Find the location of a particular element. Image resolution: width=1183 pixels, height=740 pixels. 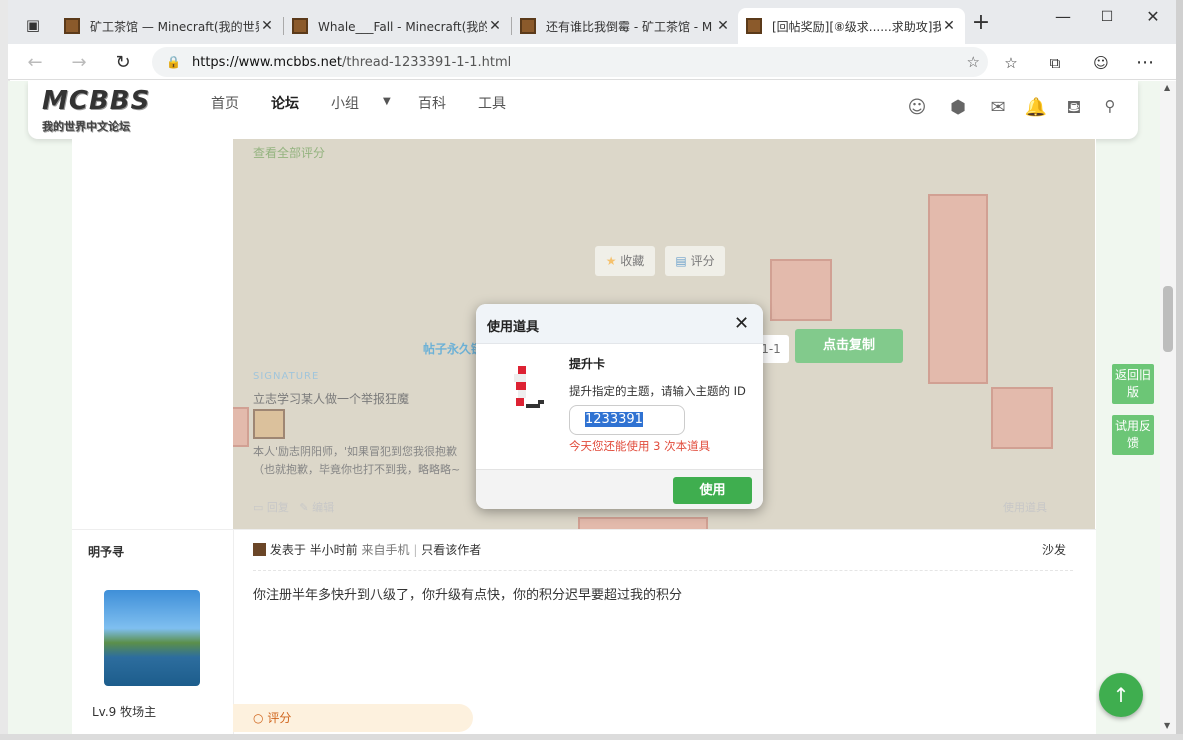

browser-tab: Whale___Fall - Minecraft(我的世 ✕ is located at coordinates (397, 26).